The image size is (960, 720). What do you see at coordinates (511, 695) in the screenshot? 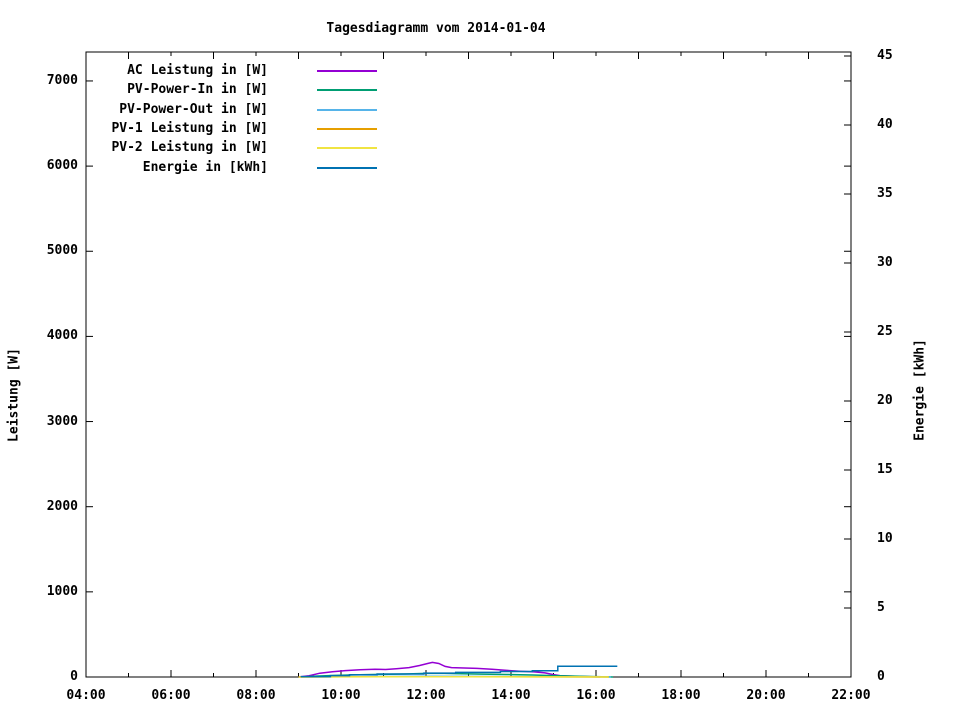
I see `x-tick-label: 14:00` at bounding box center [511, 695].